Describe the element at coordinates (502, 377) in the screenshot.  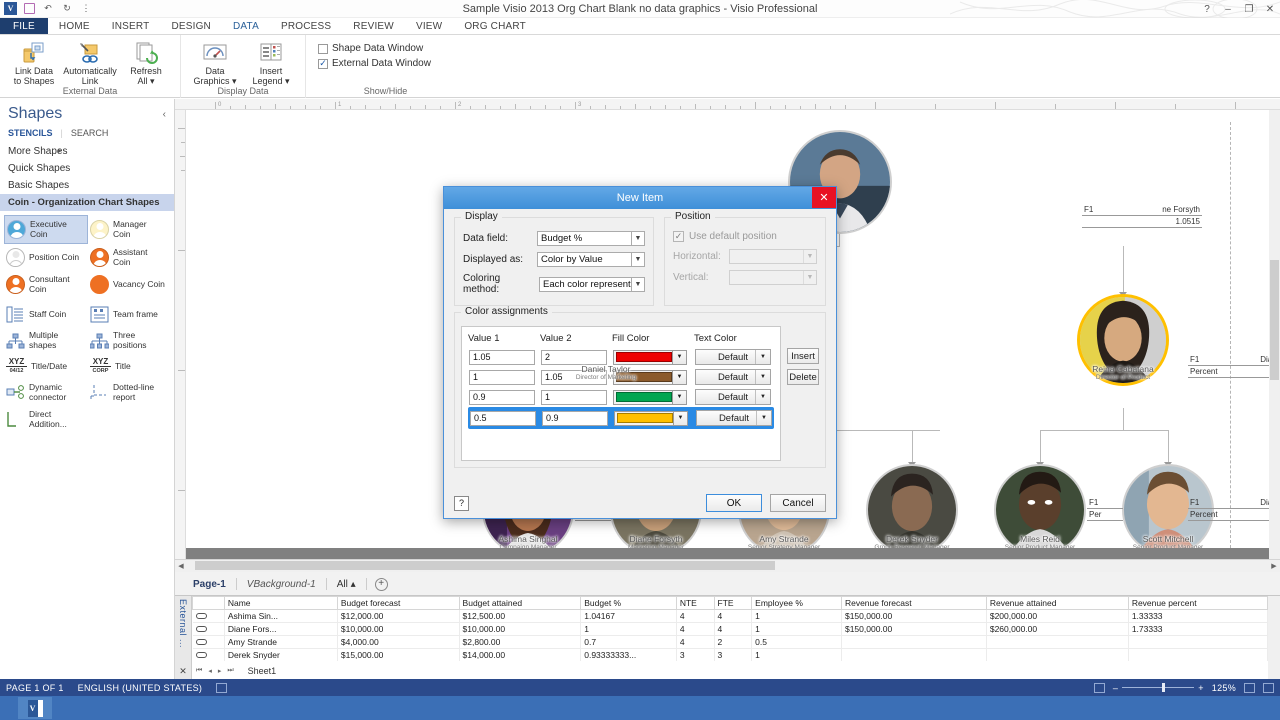
I see `value-1-input: 1` at that location.